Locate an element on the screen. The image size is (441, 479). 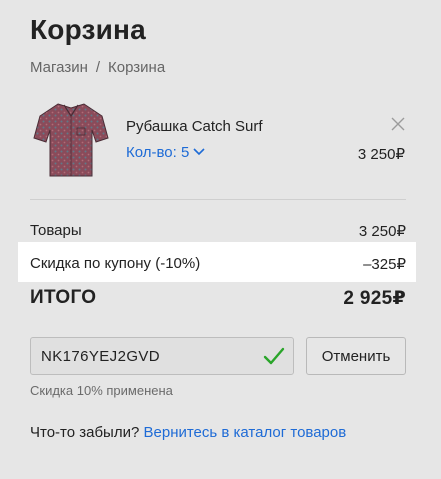
coupon-input is located at coordinates (151, 356).